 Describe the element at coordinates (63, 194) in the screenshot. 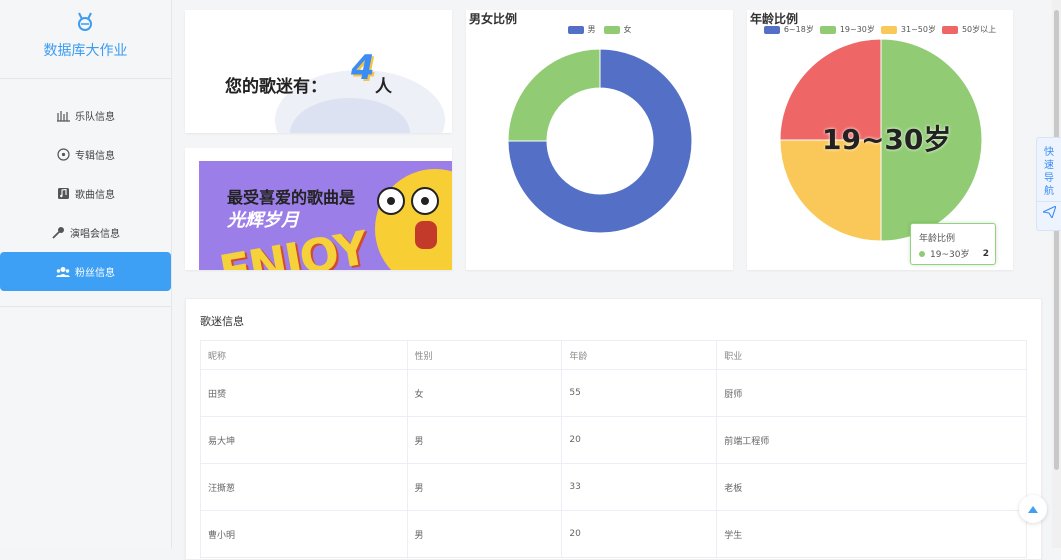

I see `music-note-icon` at that location.